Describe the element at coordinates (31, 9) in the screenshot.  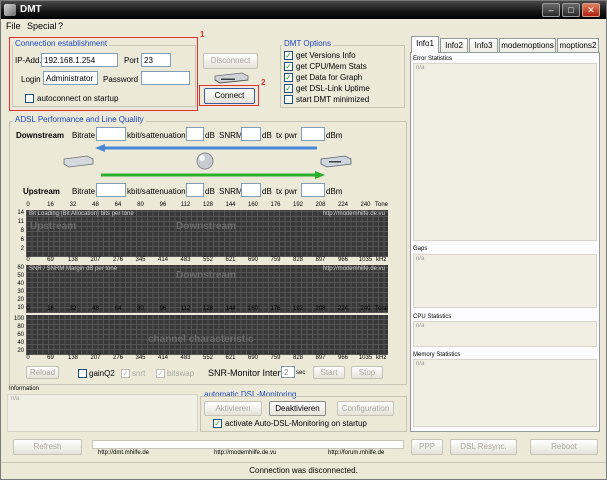
I see `window-title: DMT` at that location.